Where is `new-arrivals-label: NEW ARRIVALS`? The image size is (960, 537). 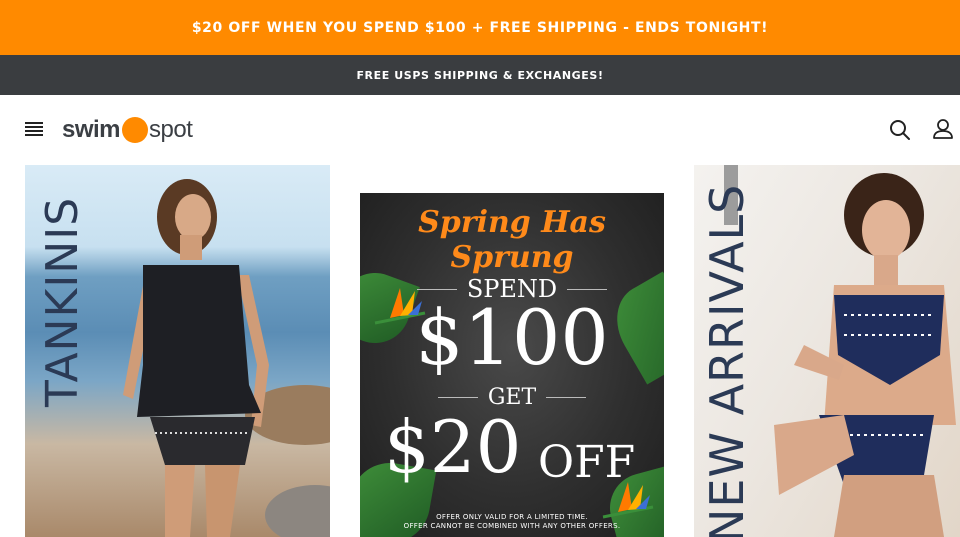
new-arrivals-label: NEW ARRIVALS is located at coordinates (727, 360).